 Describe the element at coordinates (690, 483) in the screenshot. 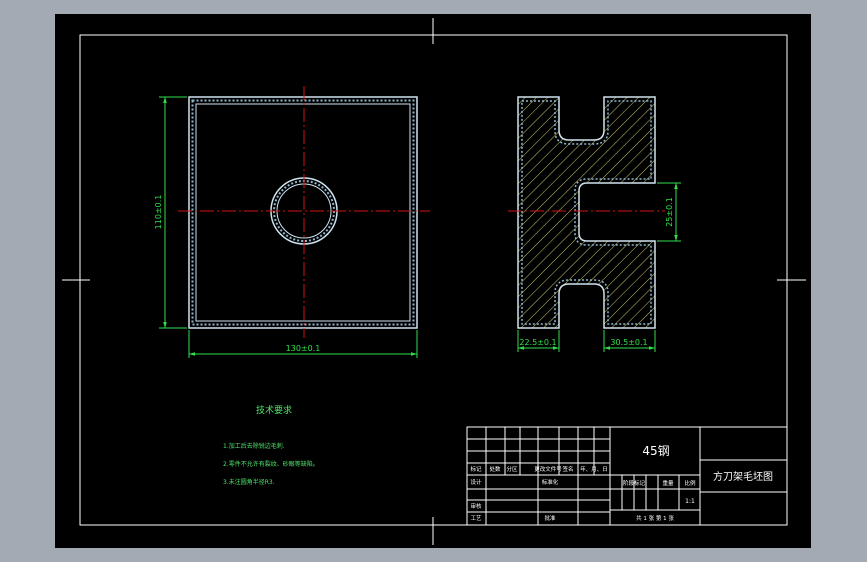

I see `stage-header-scale: 比例` at that location.